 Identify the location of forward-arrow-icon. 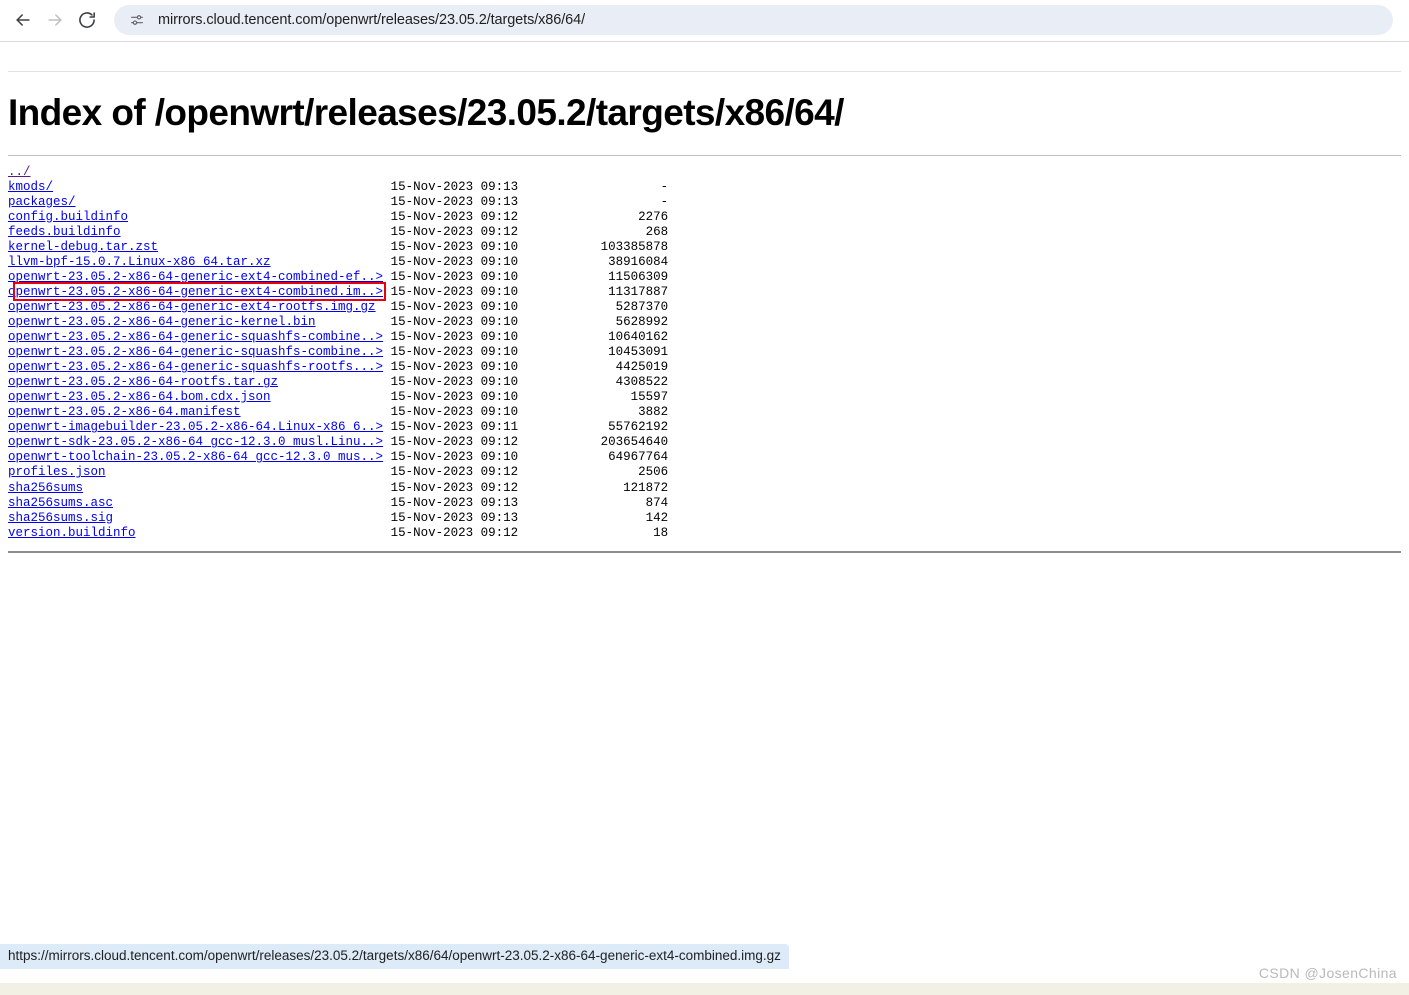
(55, 20).